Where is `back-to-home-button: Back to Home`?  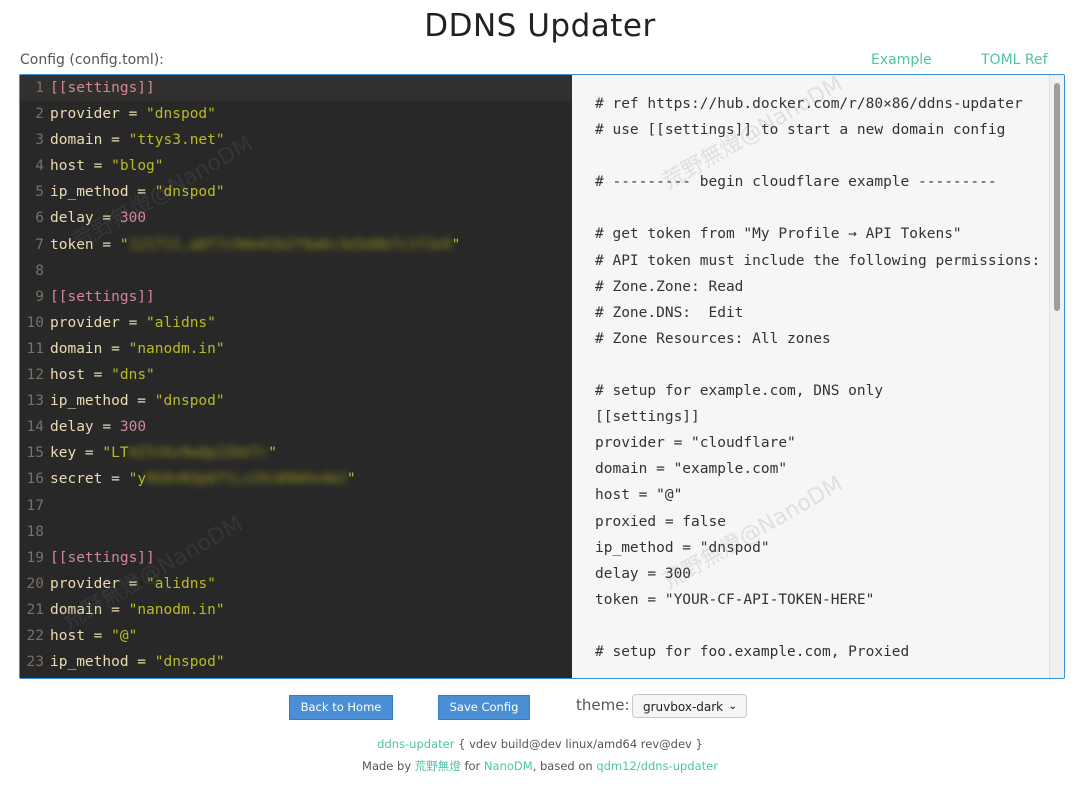 back-to-home-button: Back to Home is located at coordinates (341, 707).